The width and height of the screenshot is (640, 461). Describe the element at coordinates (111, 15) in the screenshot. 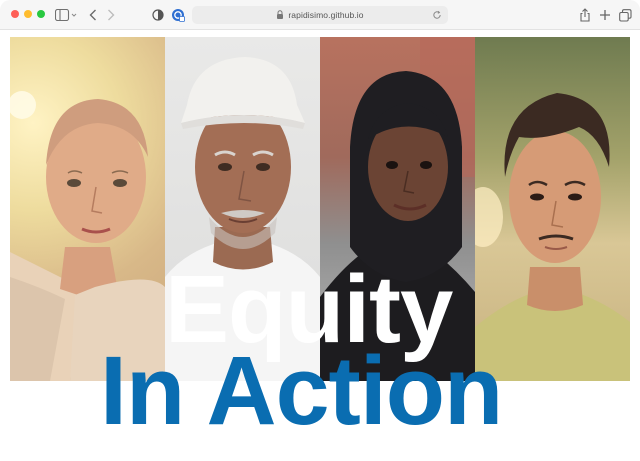

I see `chevron-right-icon` at that location.